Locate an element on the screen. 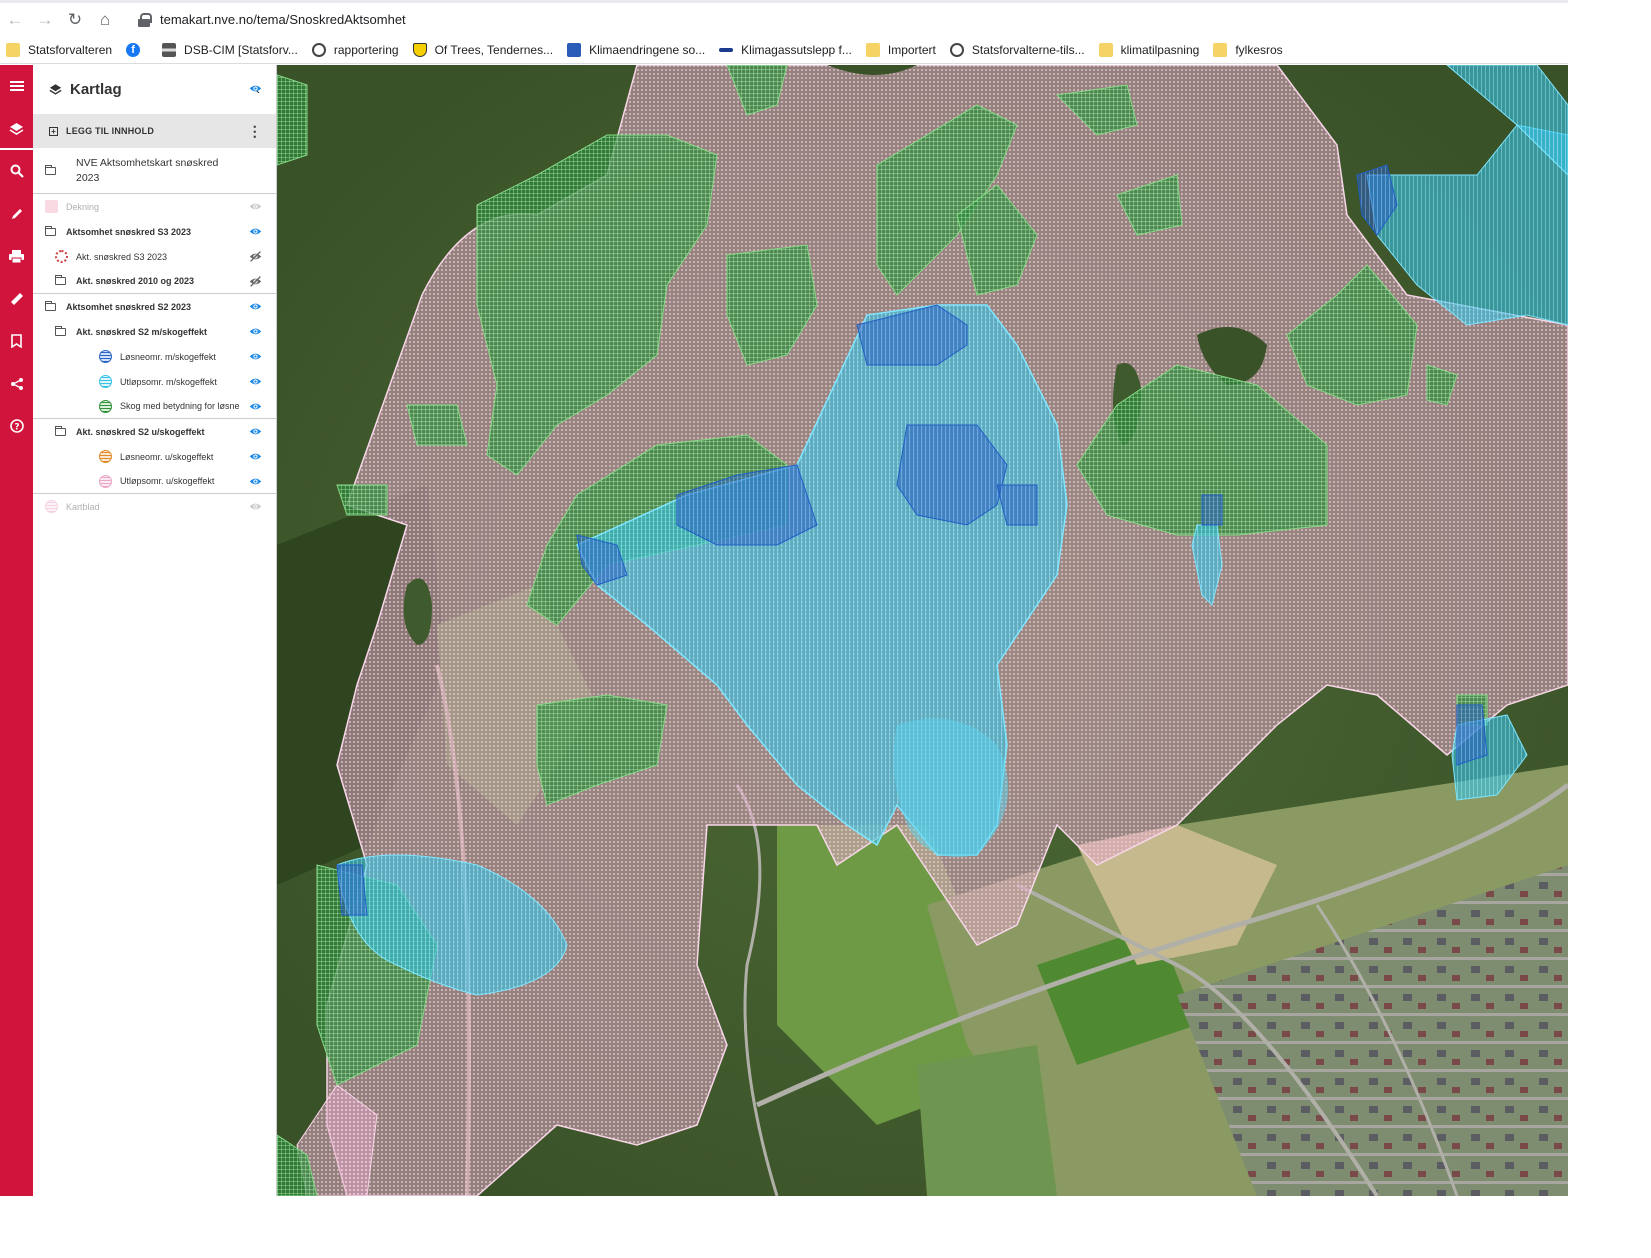 This screenshot has height=1258, width=1651. nrk-icon is located at coordinates (574, 49).